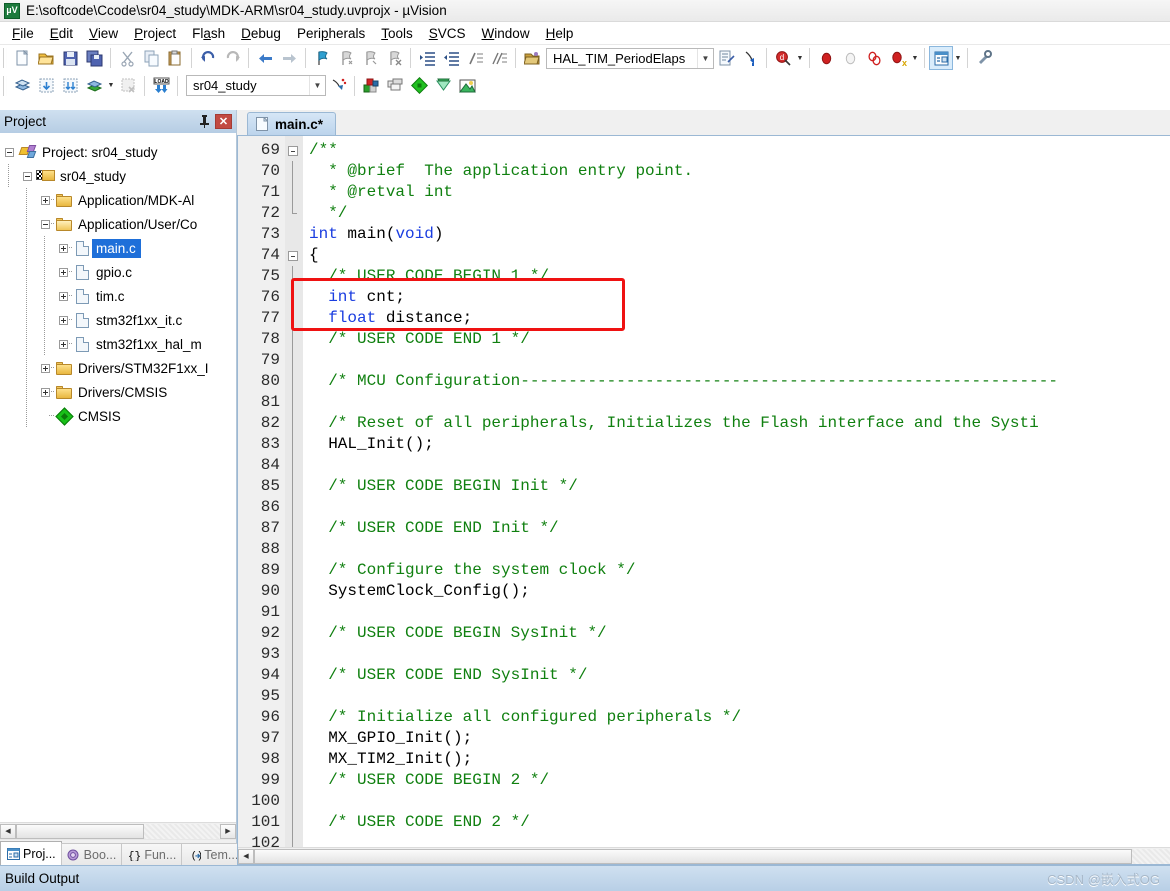  What do you see at coordinates (118, 392) in the screenshot?
I see `tree-item-drivers-cmsis: Drivers/CMSIS` at bounding box center [118, 392].